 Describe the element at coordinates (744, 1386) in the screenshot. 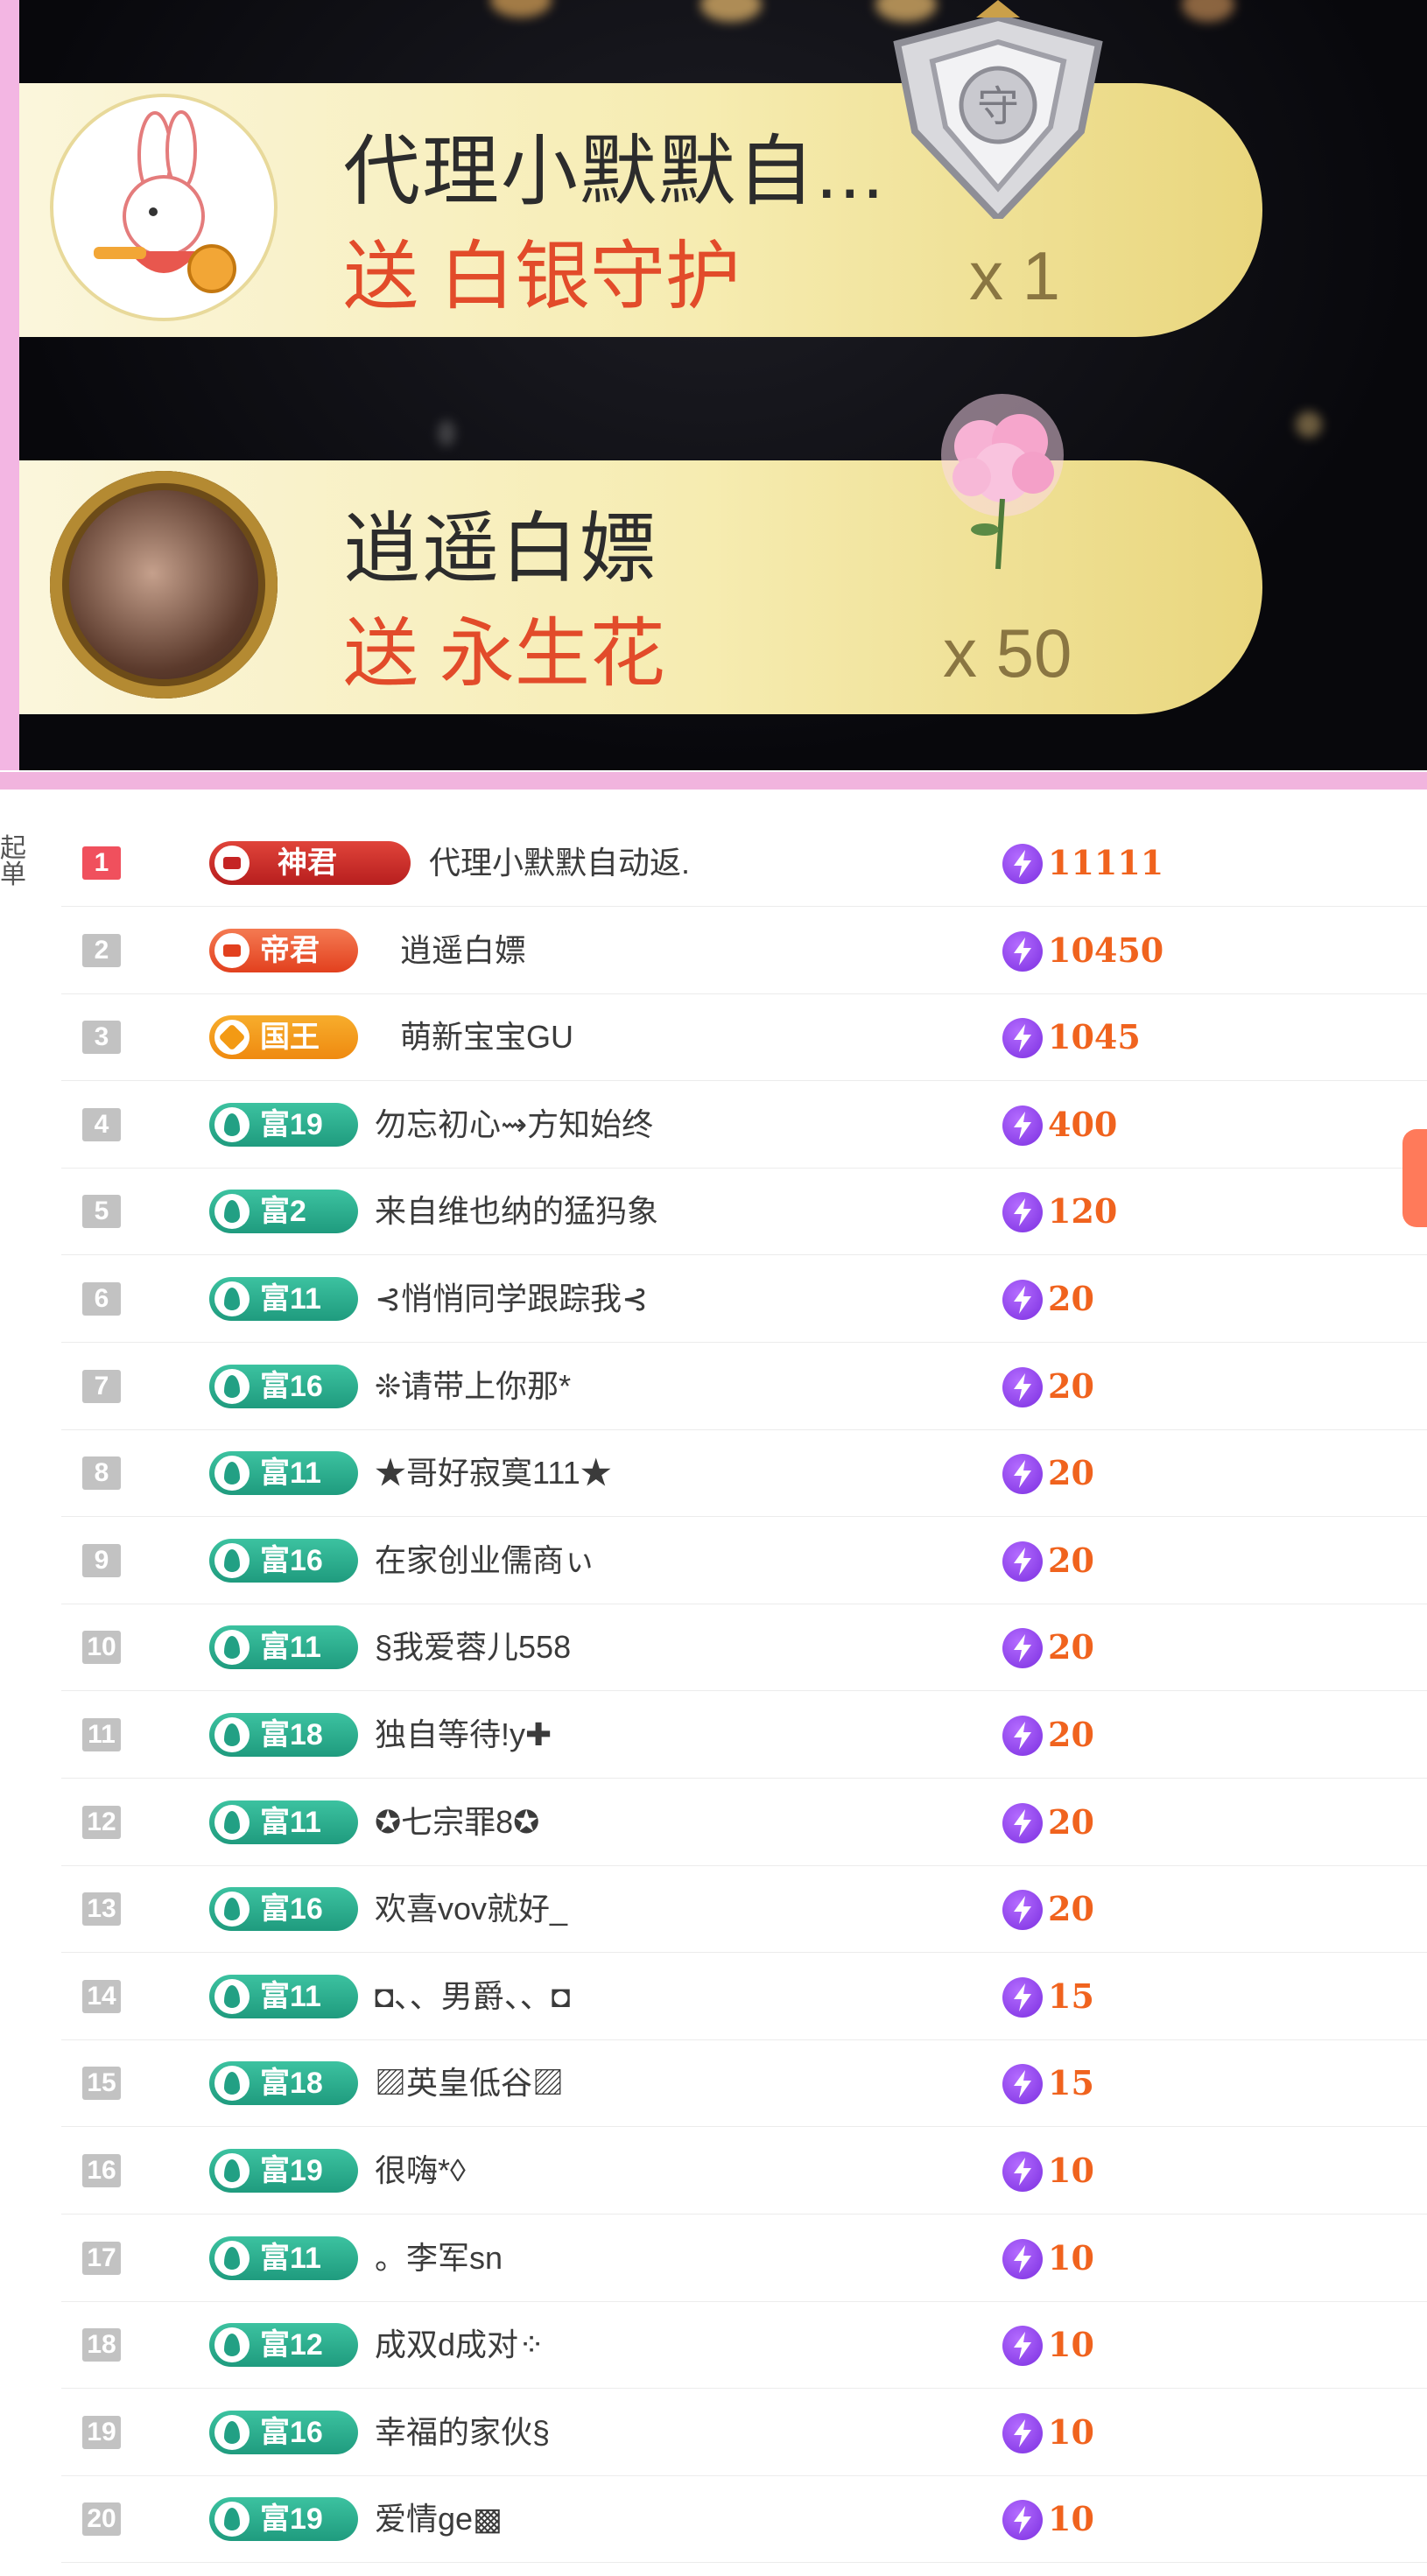

I see `ranking-row: 7 富16 ❊请带上你那* 20` at that location.